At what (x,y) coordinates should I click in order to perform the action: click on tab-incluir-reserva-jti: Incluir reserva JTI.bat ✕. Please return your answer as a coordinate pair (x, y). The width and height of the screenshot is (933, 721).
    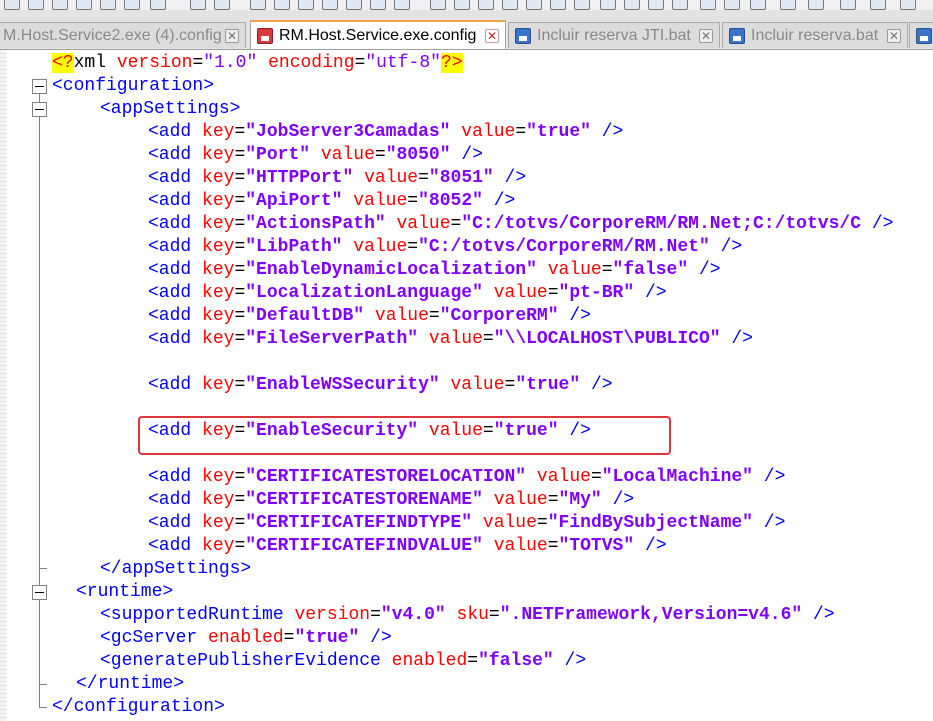
    Looking at the image, I should click on (614, 35).